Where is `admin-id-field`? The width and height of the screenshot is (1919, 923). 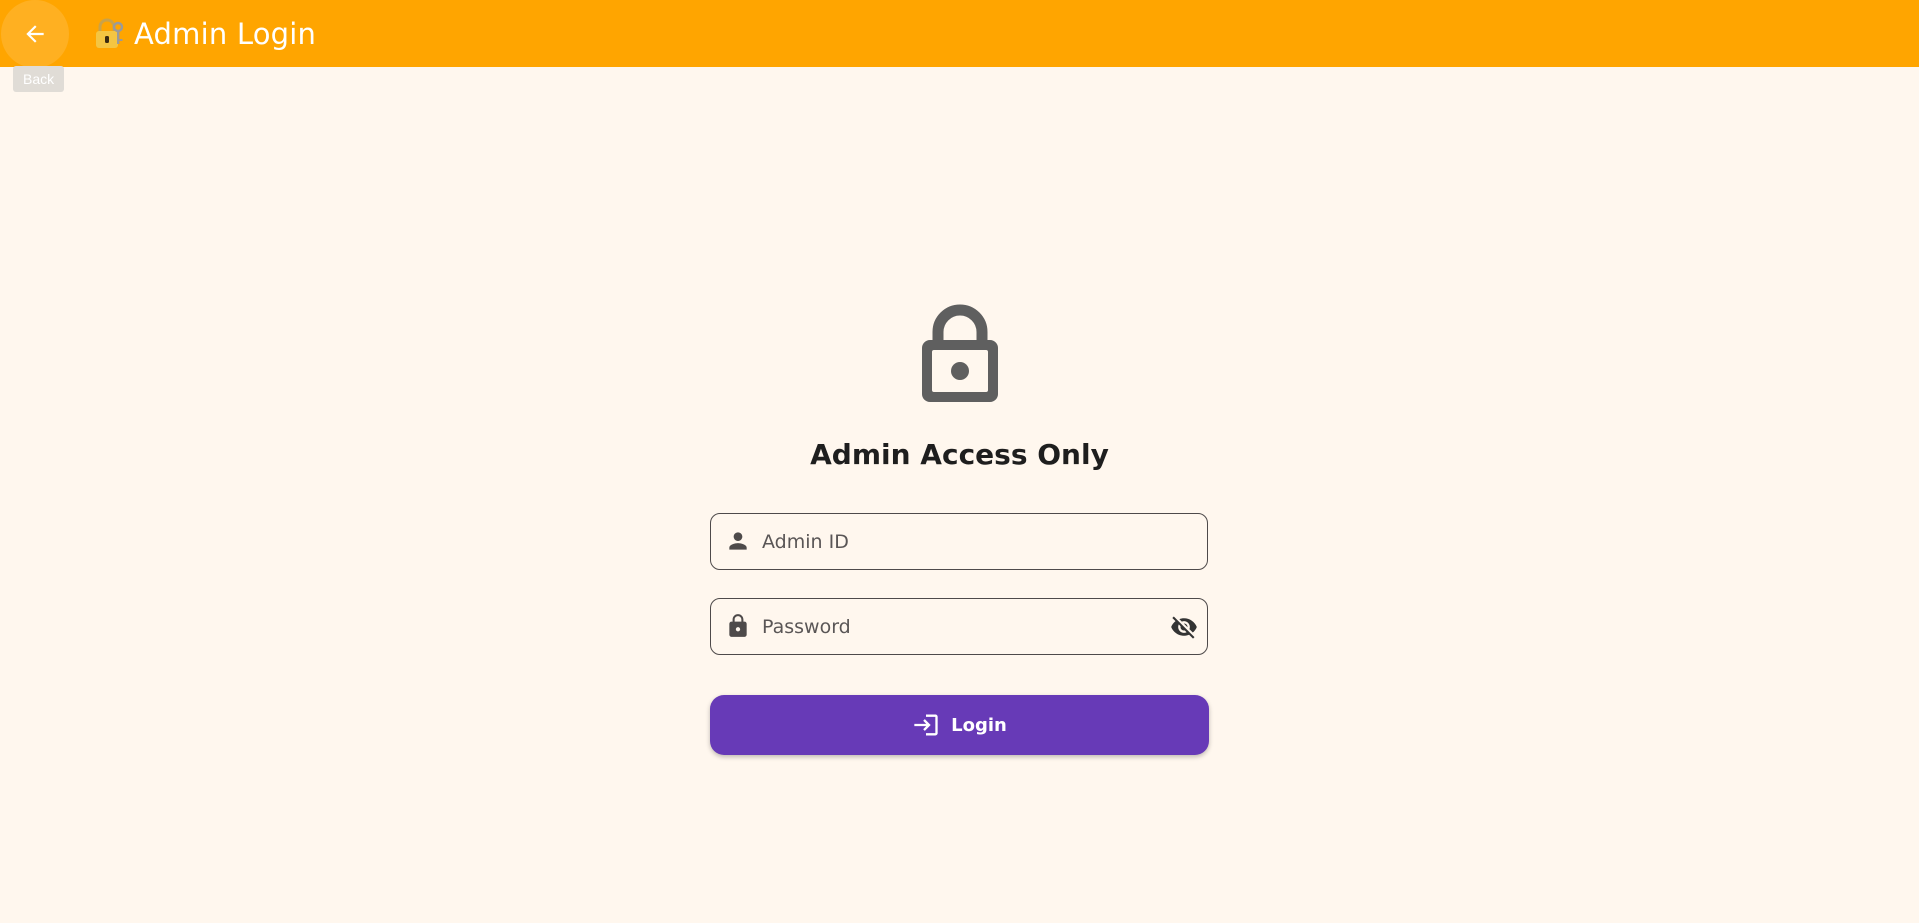
admin-id-field is located at coordinates (959, 541).